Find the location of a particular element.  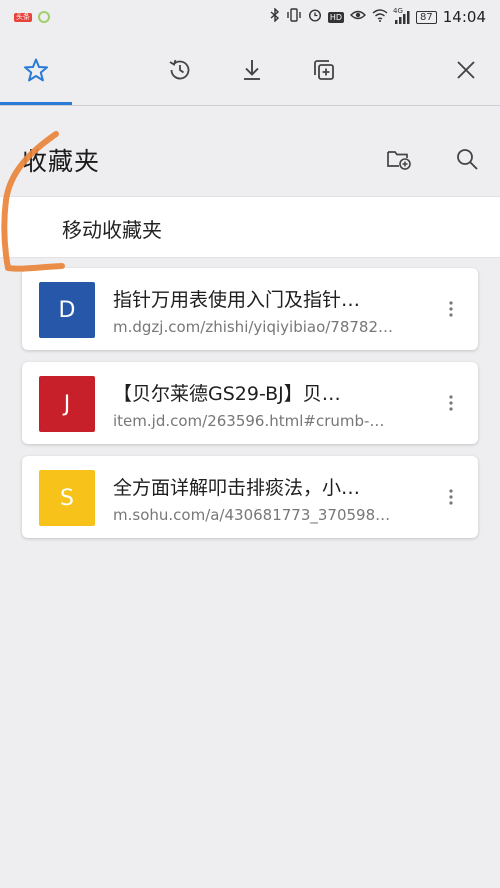

download-icon is located at coordinates (252, 70).